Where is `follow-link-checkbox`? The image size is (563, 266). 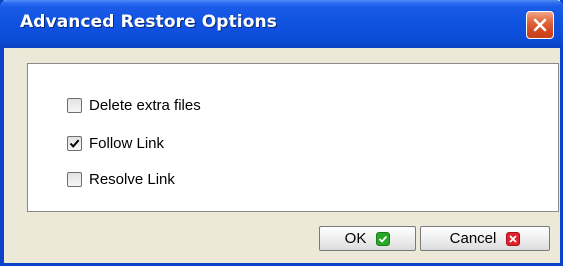 follow-link-checkbox is located at coordinates (74, 143).